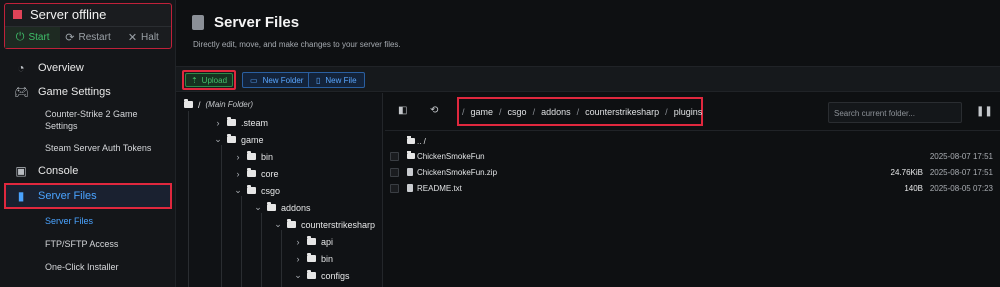 The height and width of the screenshot is (287, 1000). I want to click on sidebar-item-auth-tokens: Steam Server Auth Tokens, so click(88, 147).